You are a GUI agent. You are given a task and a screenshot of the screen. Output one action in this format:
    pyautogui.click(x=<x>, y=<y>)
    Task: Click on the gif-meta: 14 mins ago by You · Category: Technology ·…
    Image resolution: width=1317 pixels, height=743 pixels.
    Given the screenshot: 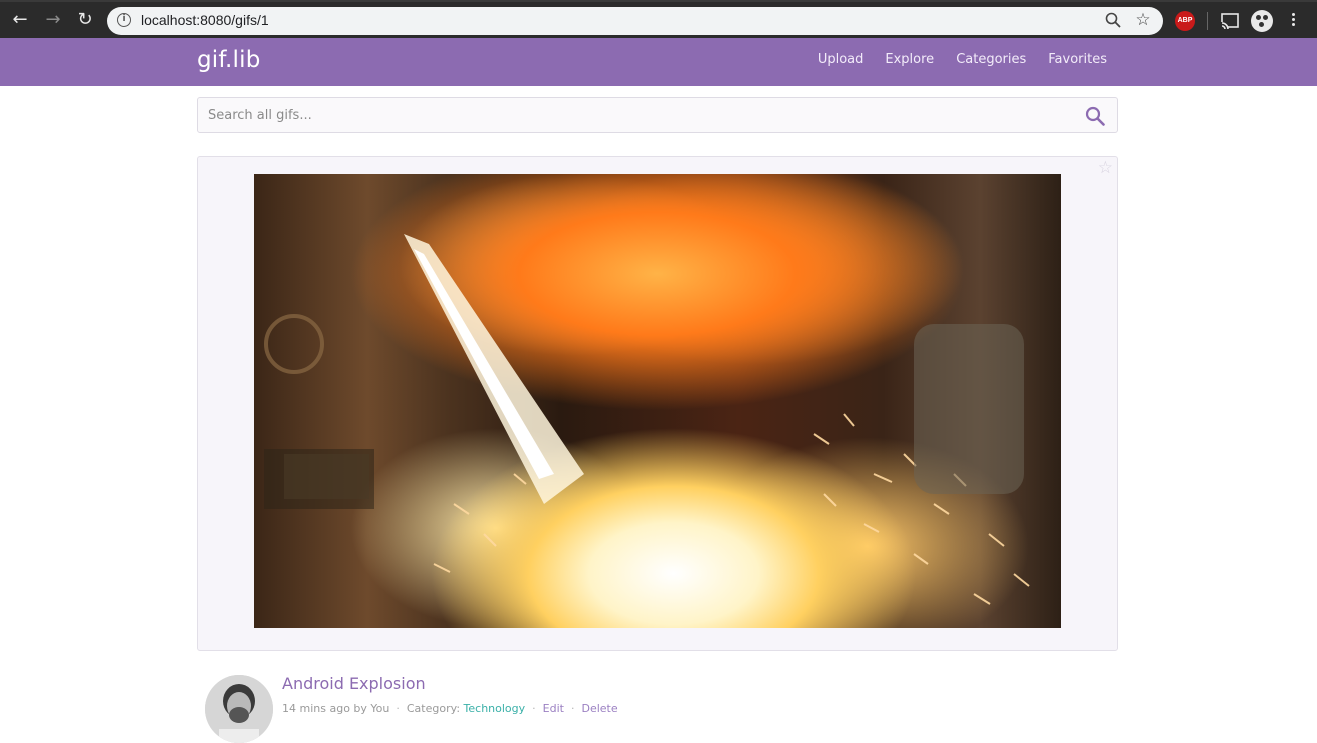 What is the action you would take?
    pyautogui.click(x=450, y=708)
    